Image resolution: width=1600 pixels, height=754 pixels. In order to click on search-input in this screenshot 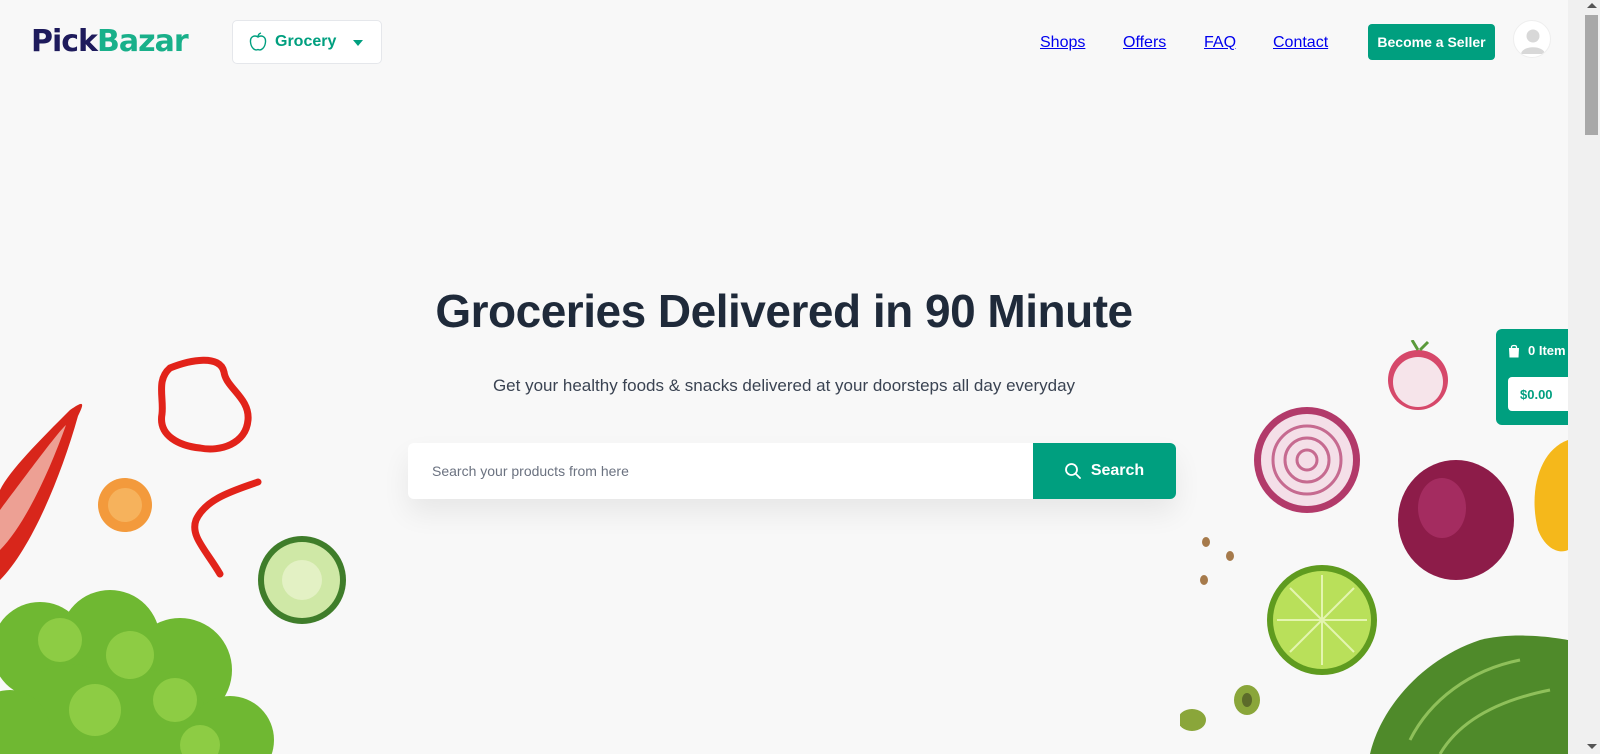, I will do `click(720, 471)`.